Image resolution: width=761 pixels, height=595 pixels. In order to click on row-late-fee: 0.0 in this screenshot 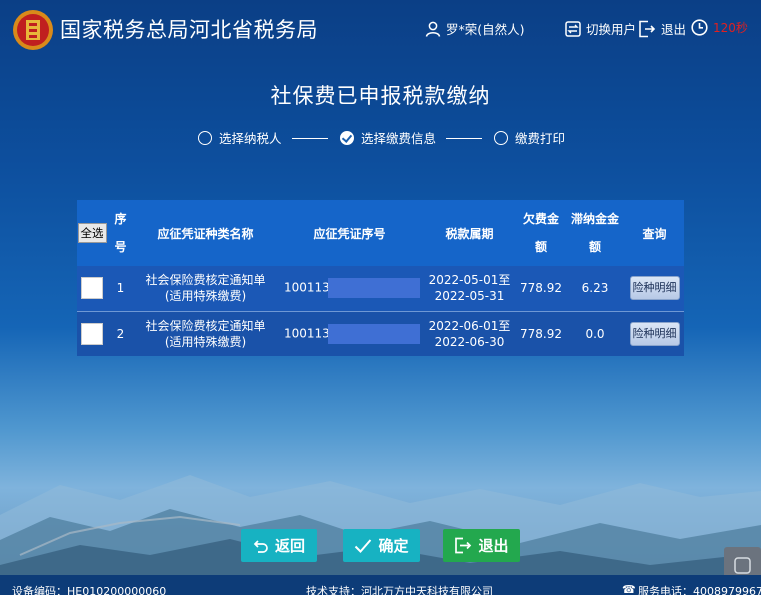, I will do `click(595, 333)`.